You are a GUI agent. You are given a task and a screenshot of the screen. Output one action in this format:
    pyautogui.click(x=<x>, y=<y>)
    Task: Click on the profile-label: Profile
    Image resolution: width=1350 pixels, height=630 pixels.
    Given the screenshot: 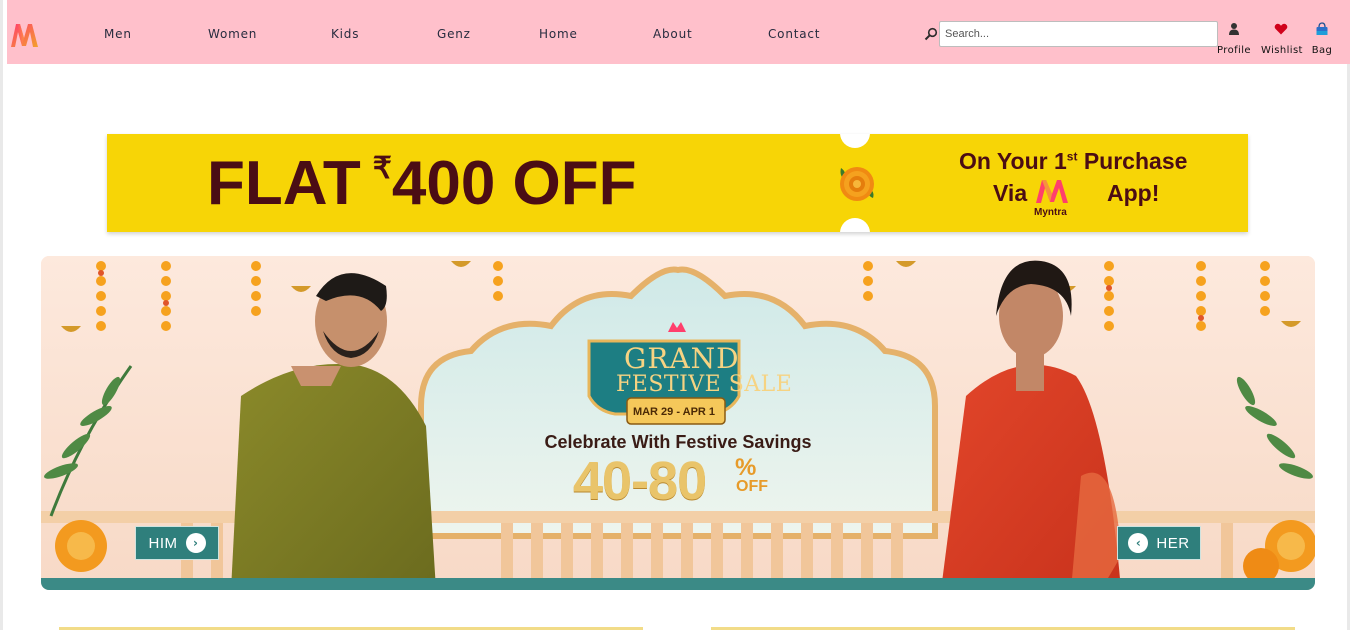 What is the action you would take?
    pyautogui.click(x=1234, y=50)
    